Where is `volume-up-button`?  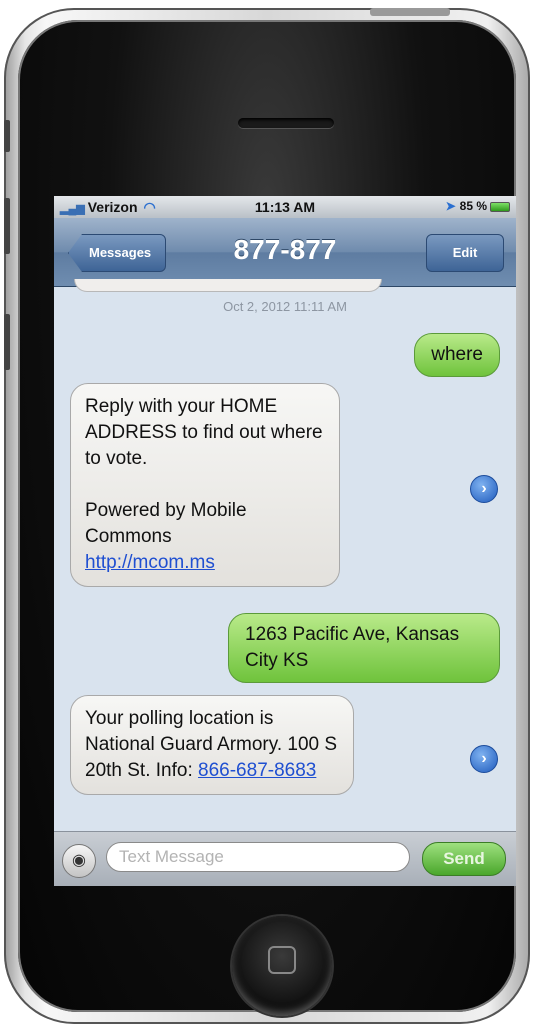 volume-up-button is located at coordinates (7, 226).